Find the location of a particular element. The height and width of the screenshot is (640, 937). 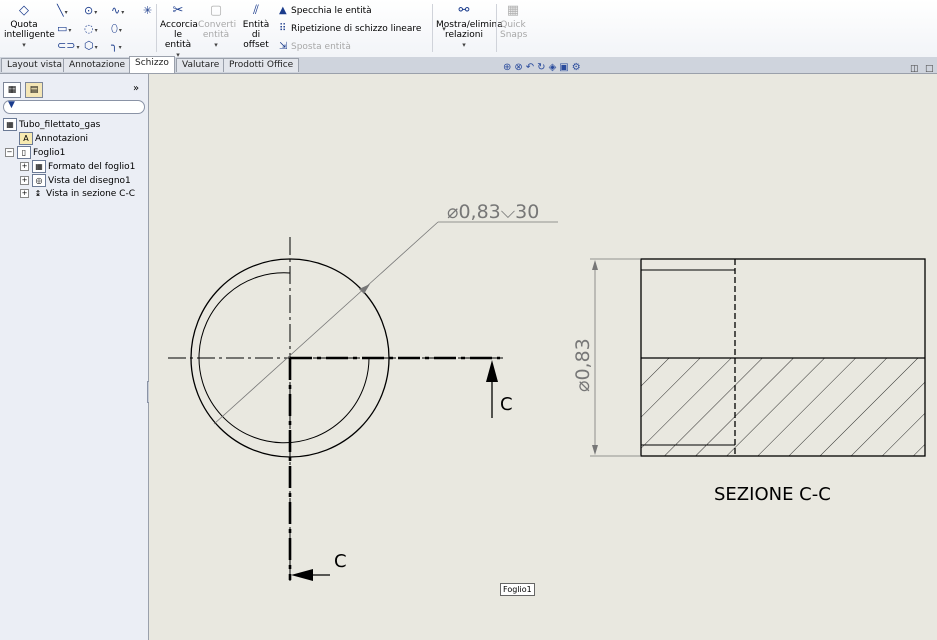

display-style-icon: ◈ is located at coordinates (554, 67).